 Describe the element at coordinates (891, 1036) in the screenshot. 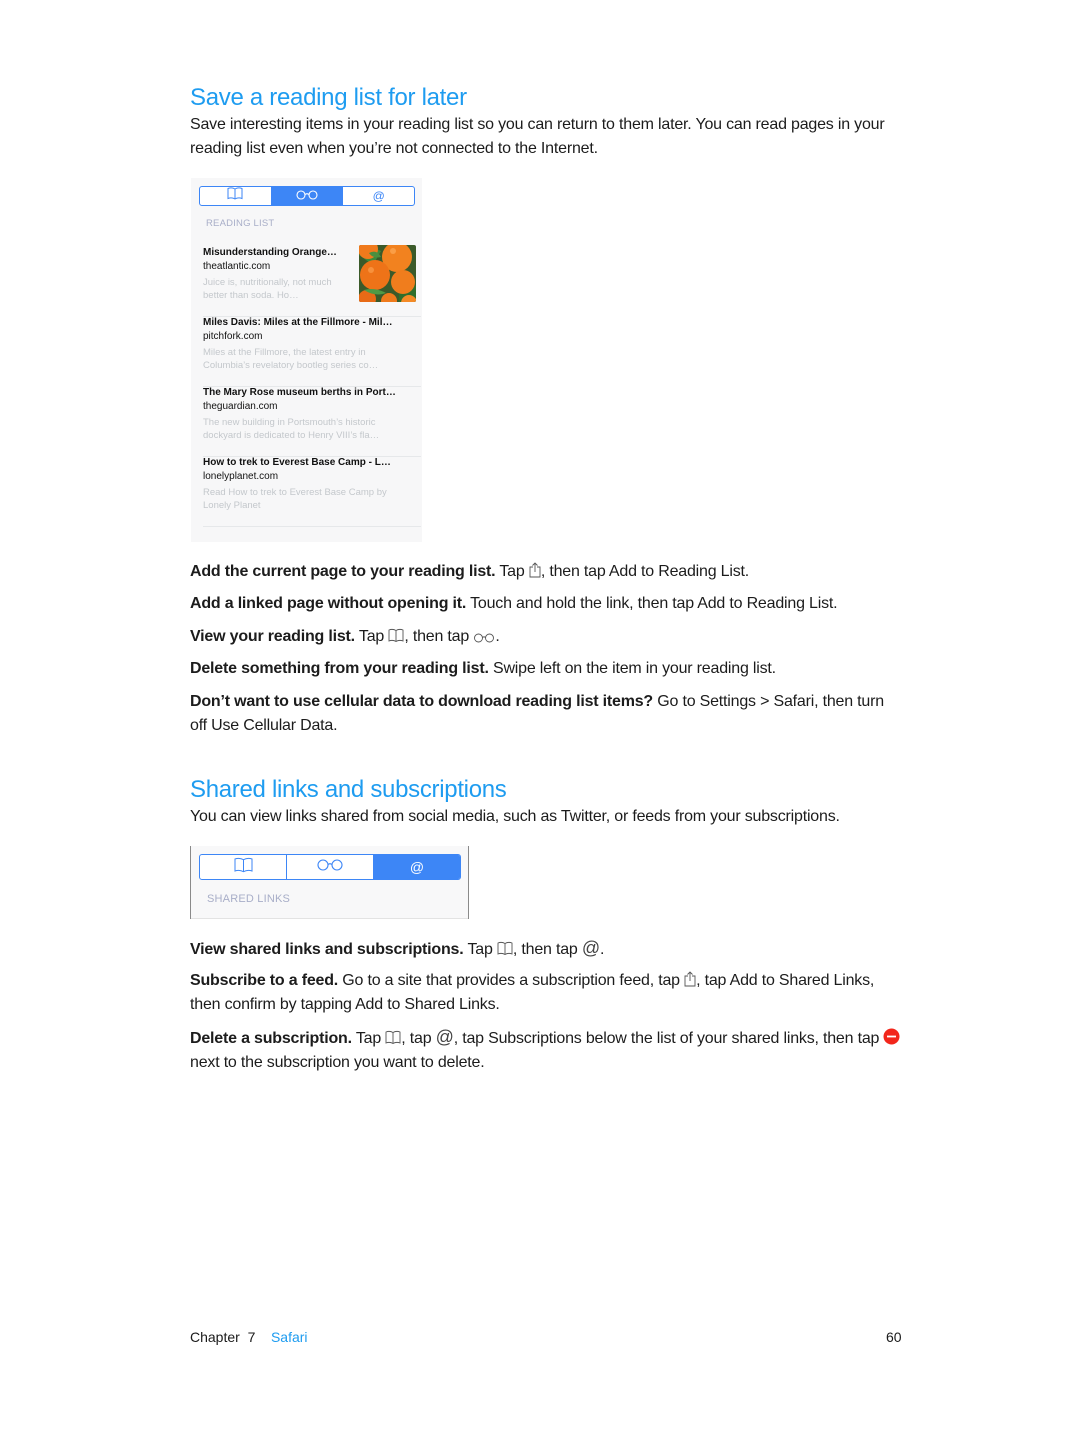

I see `delete-minus-icon` at that location.